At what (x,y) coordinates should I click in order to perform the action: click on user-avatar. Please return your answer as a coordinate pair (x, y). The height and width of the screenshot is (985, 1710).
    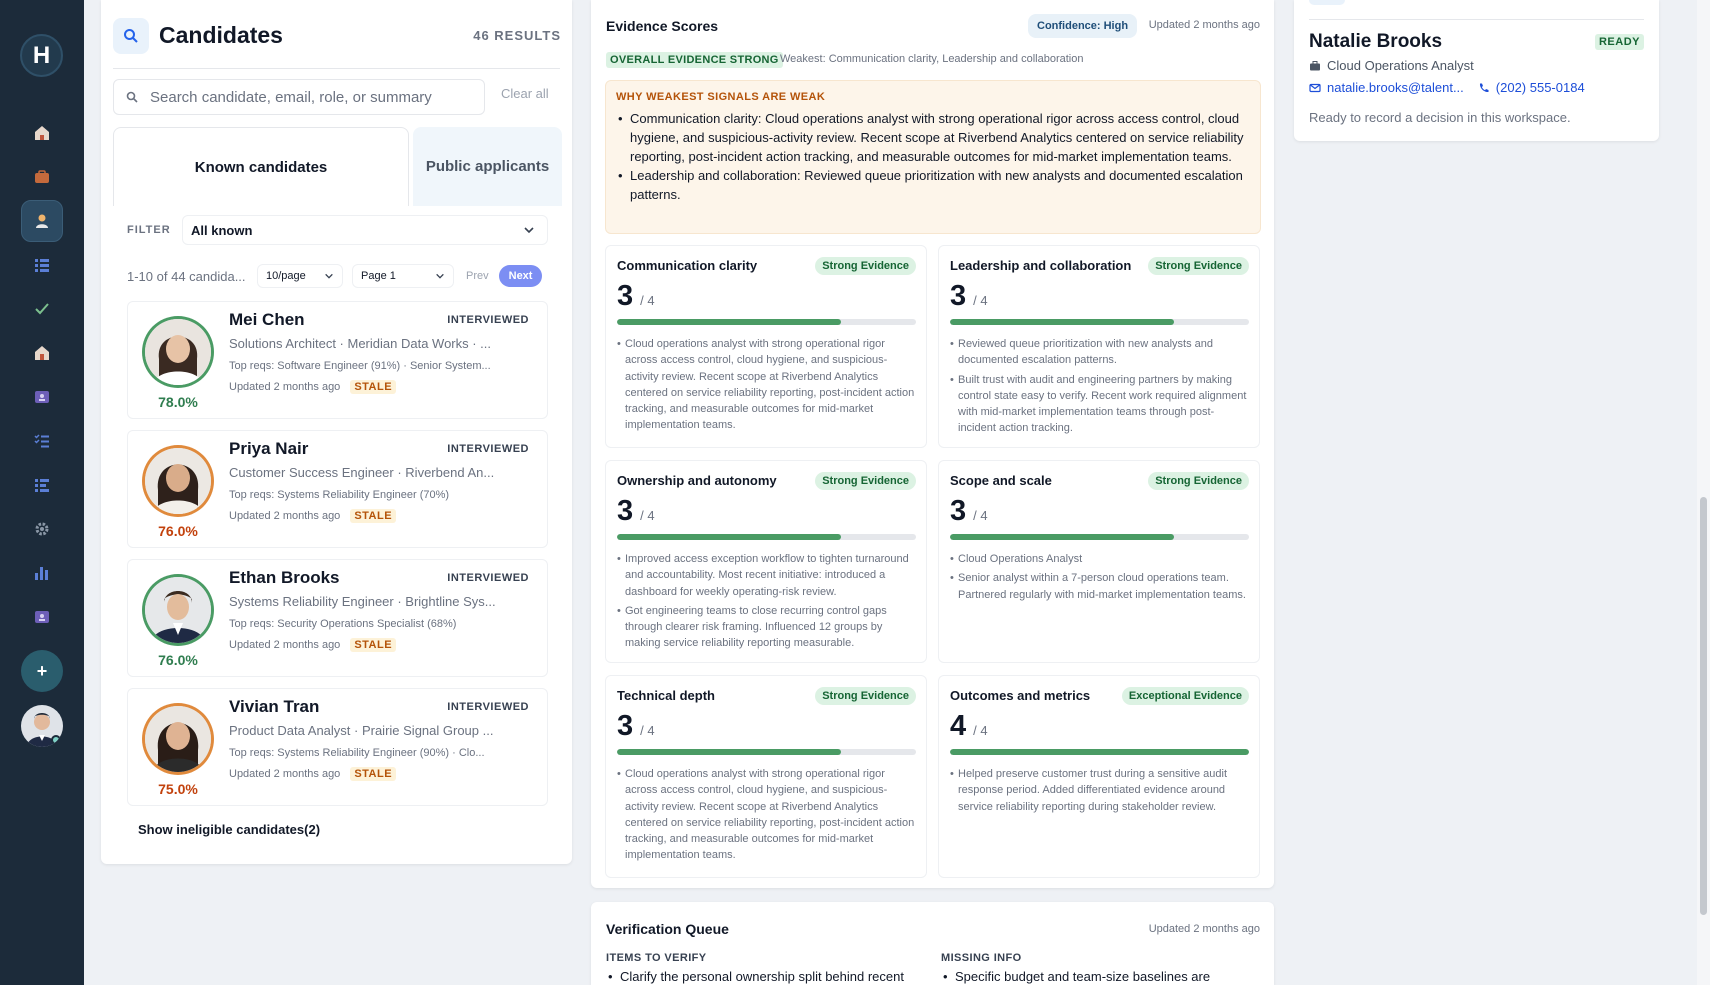
    Looking at the image, I should click on (42, 726).